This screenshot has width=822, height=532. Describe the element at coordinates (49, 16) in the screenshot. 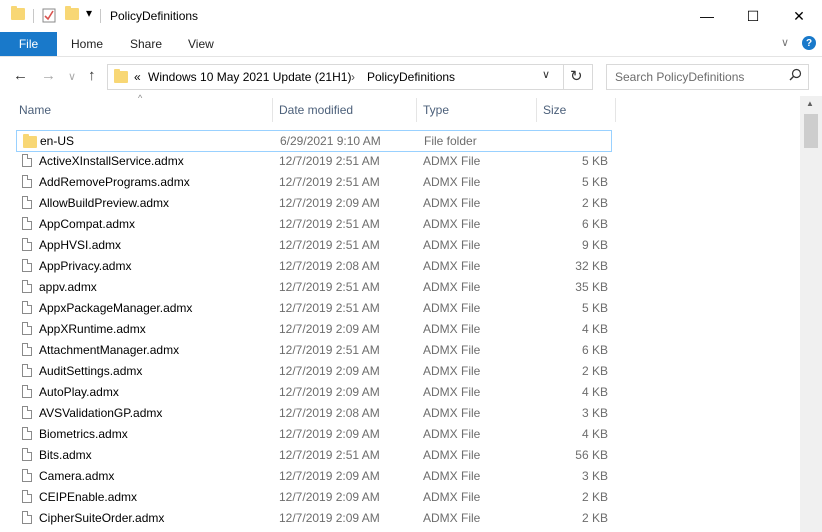

I see `properties-icon` at that location.